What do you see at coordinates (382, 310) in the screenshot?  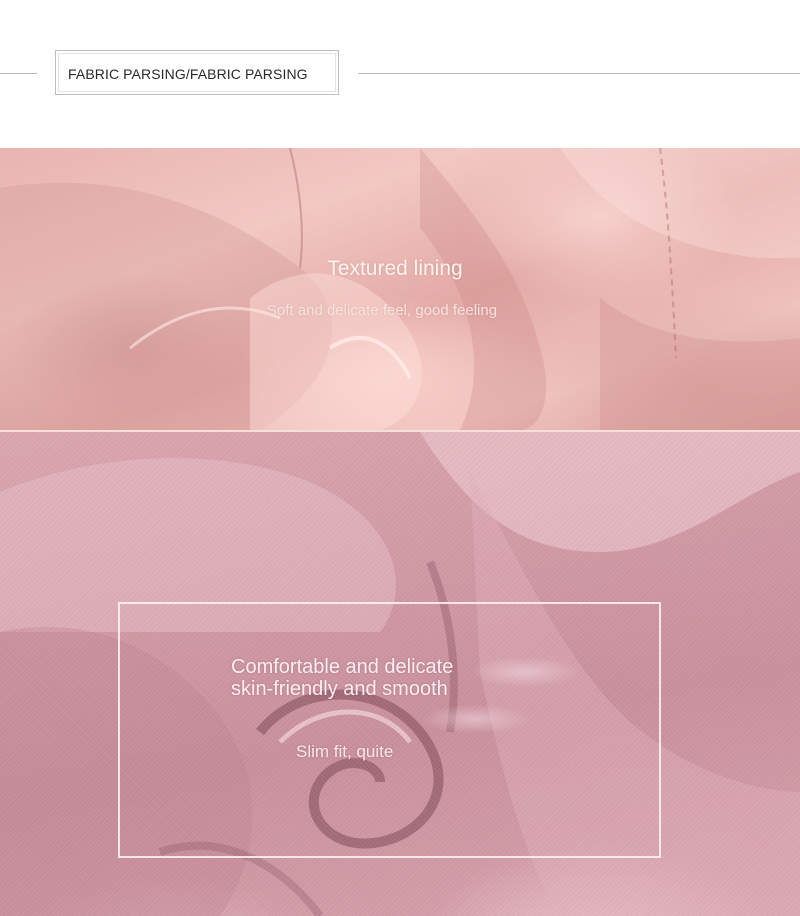 I see `lining-subtitle: Soft and delicate feel, good feeling` at bounding box center [382, 310].